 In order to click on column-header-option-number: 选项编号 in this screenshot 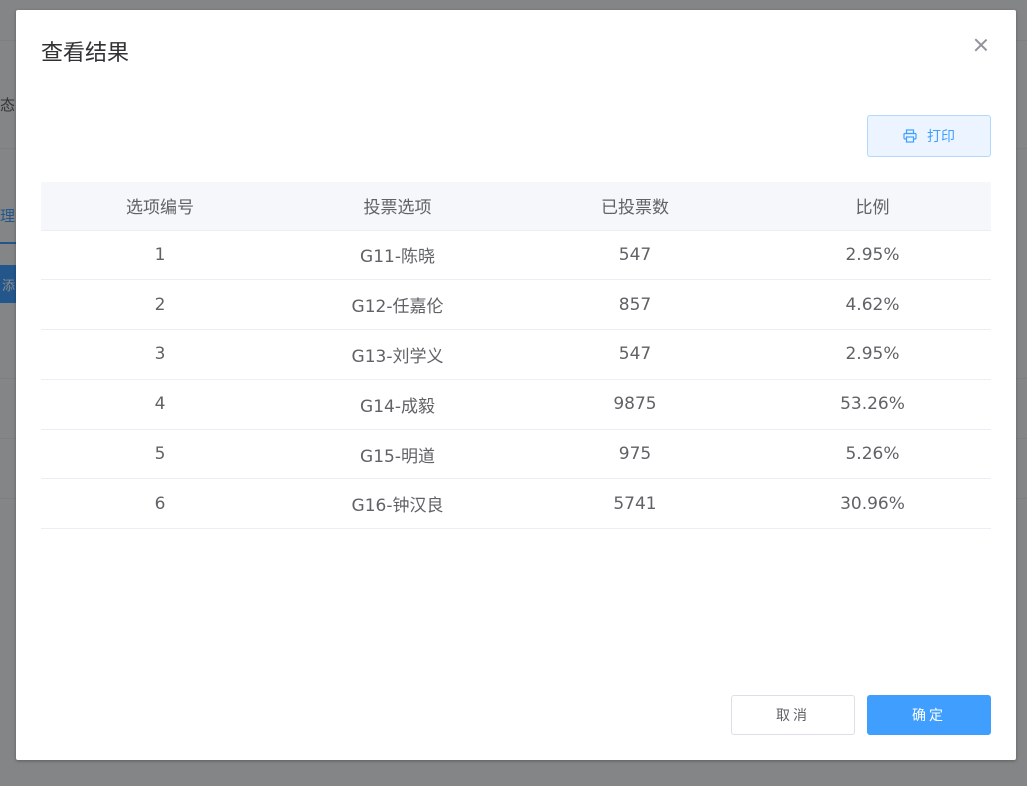, I will do `click(160, 206)`.